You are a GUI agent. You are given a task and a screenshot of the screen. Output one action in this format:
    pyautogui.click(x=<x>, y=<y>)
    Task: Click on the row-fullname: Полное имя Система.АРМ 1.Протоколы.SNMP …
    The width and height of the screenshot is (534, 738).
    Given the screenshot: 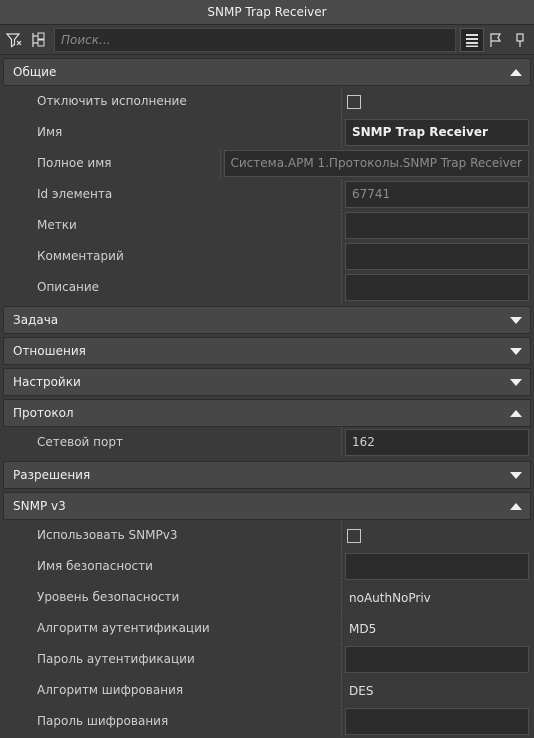 What is the action you would take?
    pyautogui.click(x=267, y=163)
    